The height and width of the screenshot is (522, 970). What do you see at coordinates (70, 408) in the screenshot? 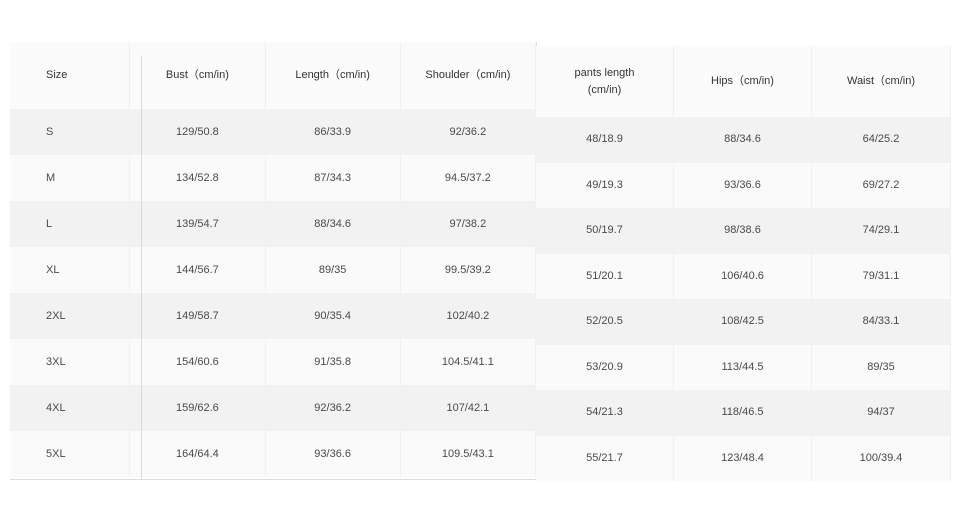
I see `size-label: 4XL` at bounding box center [70, 408].